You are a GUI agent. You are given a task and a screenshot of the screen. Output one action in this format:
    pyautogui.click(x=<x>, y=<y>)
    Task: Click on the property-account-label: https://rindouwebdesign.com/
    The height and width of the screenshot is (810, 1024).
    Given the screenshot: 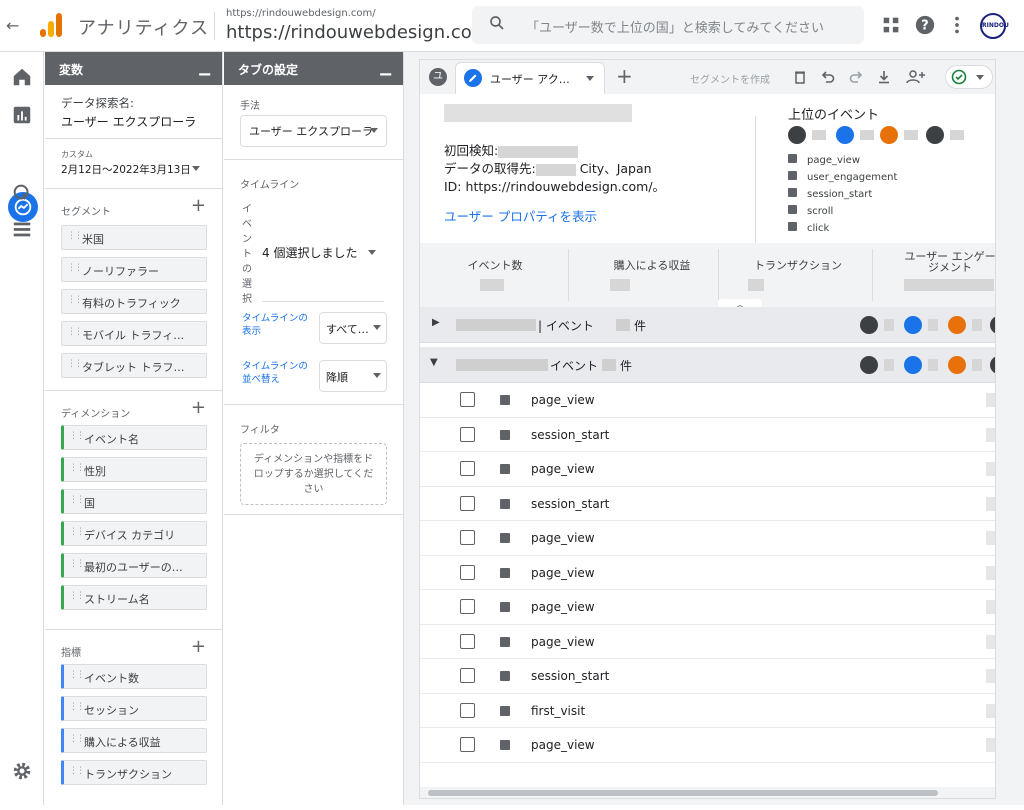 What is the action you would take?
    pyautogui.click(x=301, y=13)
    